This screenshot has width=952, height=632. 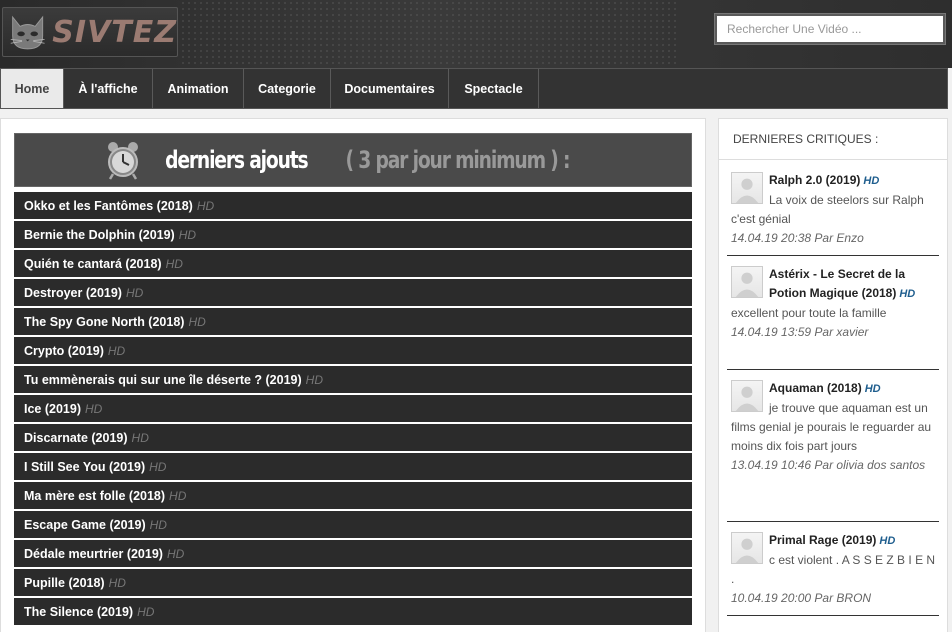 What do you see at coordinates (800, 332) in the screenshot?
I see `critique-meta: 14.04.19 13:59 Par xavier` at bounding box center [800, 332].